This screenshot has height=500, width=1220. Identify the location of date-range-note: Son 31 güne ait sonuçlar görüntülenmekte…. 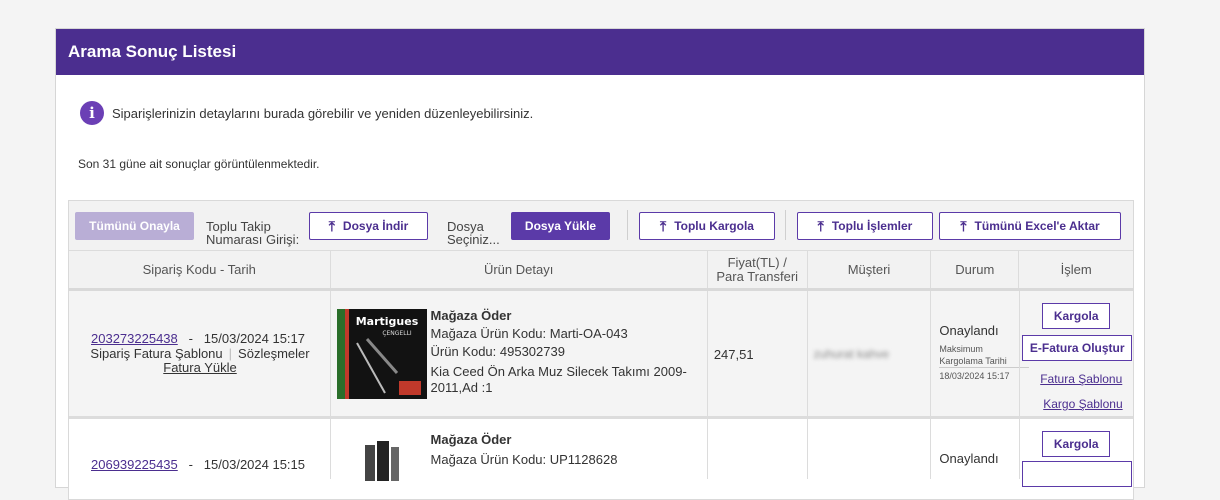
(199, 164).